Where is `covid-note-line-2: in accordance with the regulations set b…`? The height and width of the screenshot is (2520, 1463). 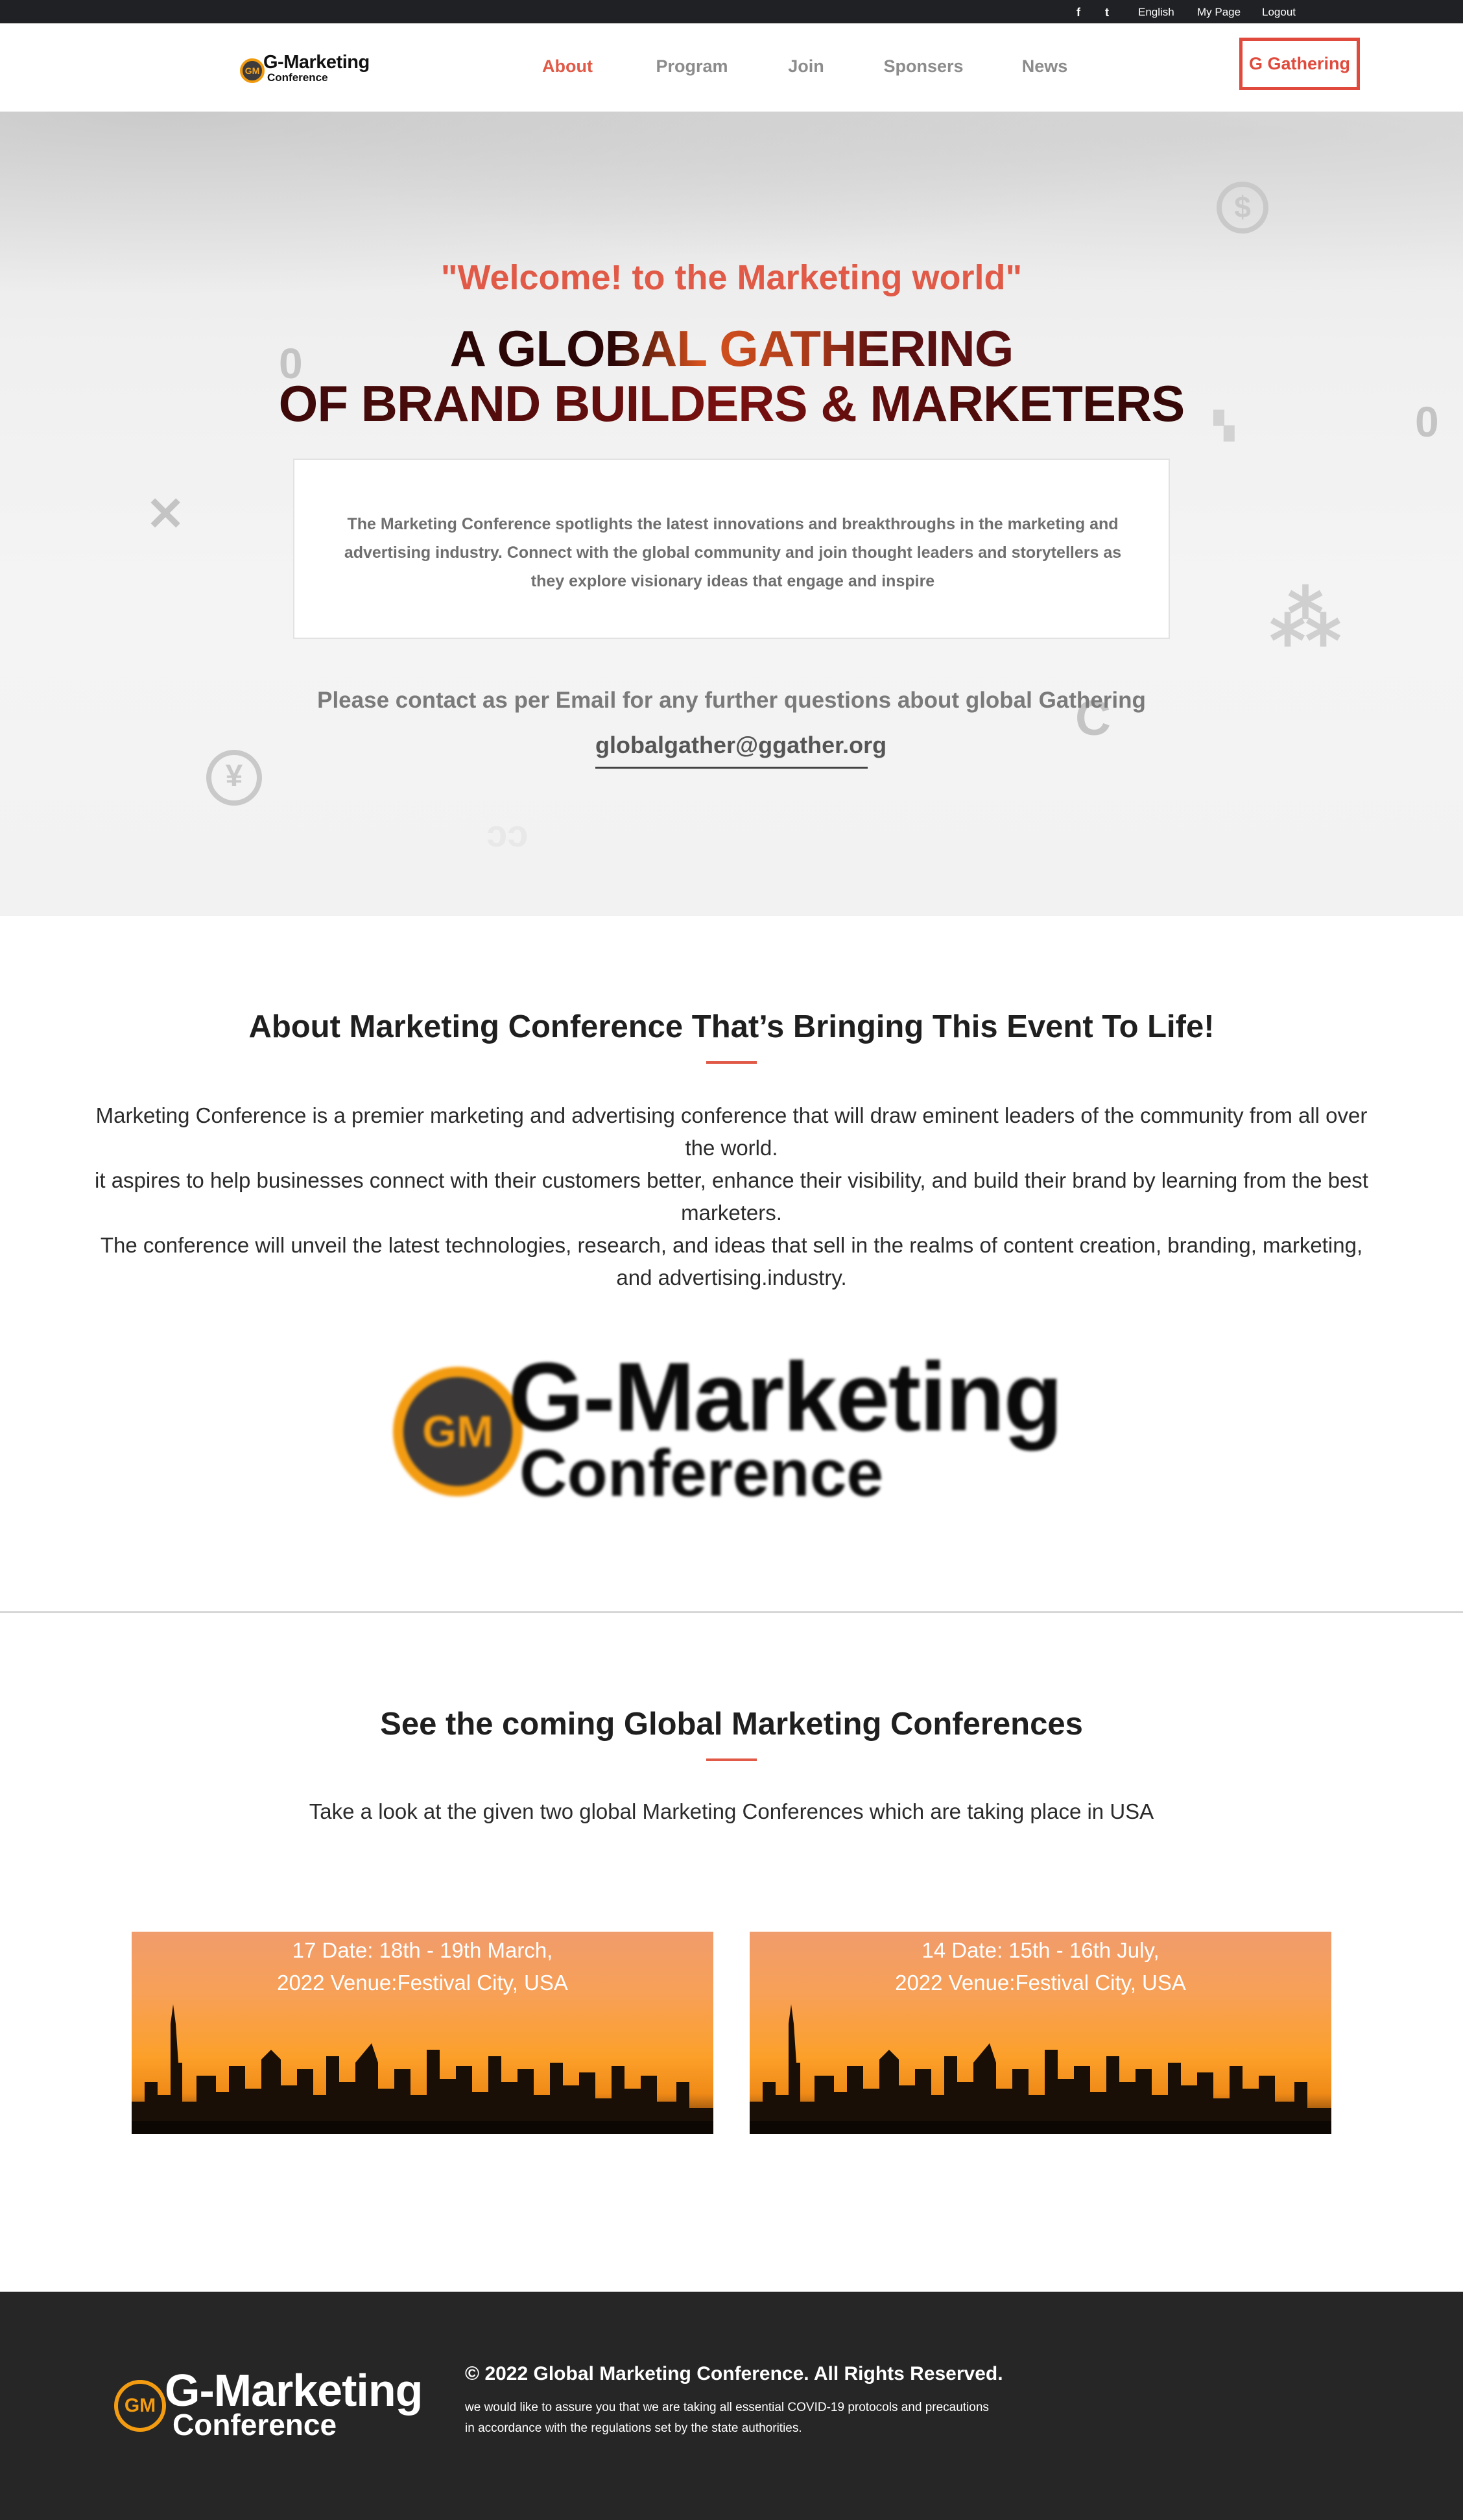 covid-note-line-2: in accordance with the regulations set b… is located at coordinates (633, 2428).